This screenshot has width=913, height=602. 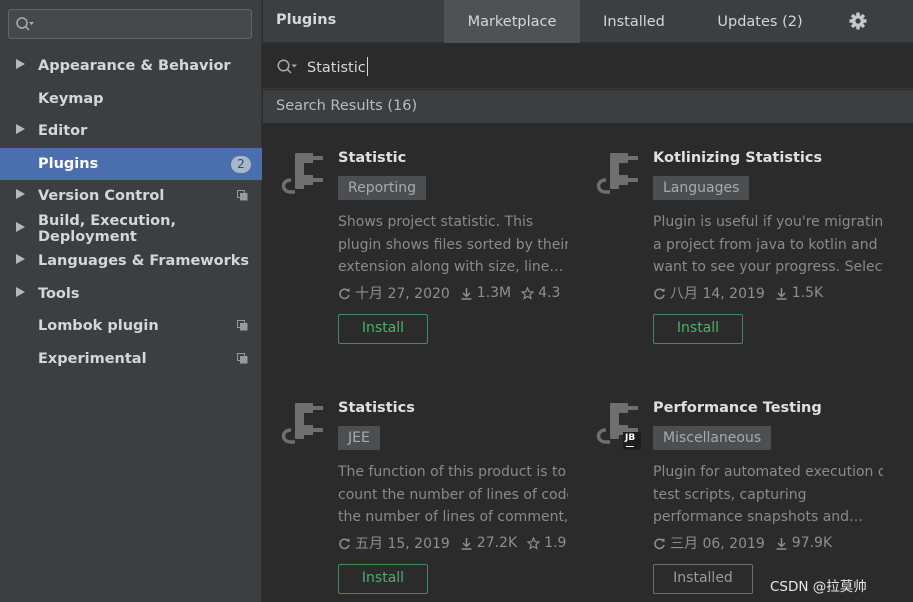 I want to click on tab-label: Marketplace, so click(x=512, y=21).